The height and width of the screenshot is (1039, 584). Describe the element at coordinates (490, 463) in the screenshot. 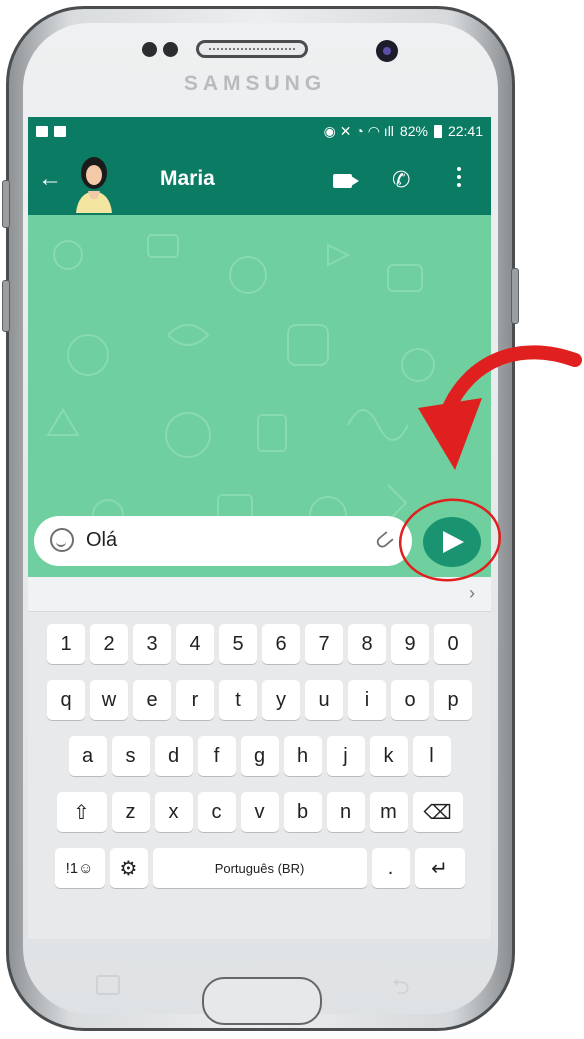

I see `annotation-overlay` at that location.